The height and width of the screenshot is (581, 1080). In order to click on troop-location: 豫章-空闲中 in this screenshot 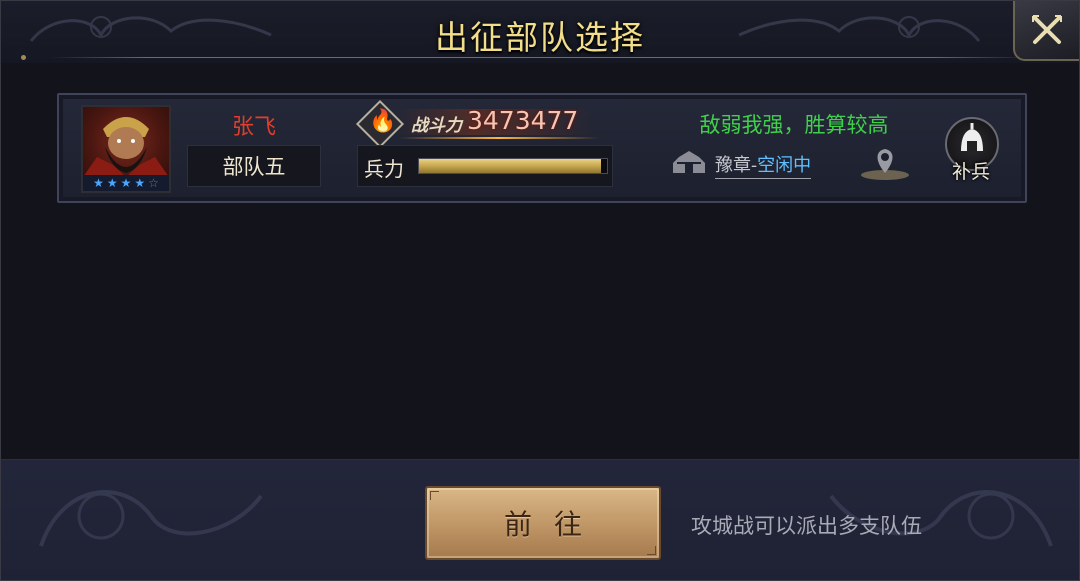, I will do `click(791, 163)`.